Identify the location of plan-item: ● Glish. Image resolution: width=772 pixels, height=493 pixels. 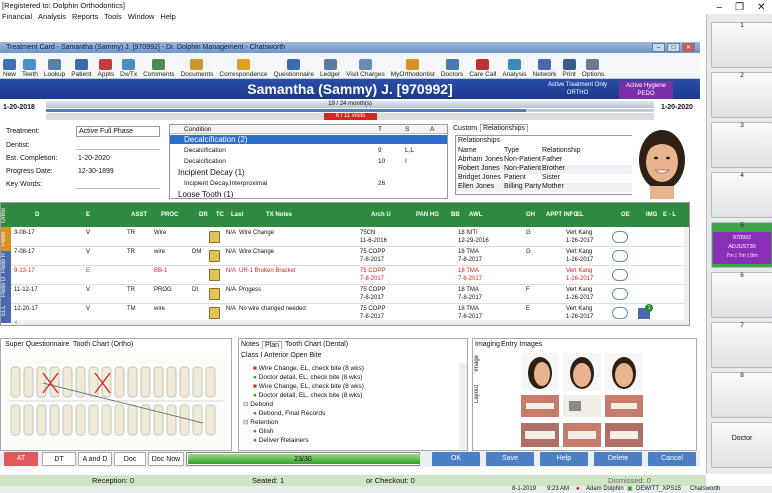
(350, 431).